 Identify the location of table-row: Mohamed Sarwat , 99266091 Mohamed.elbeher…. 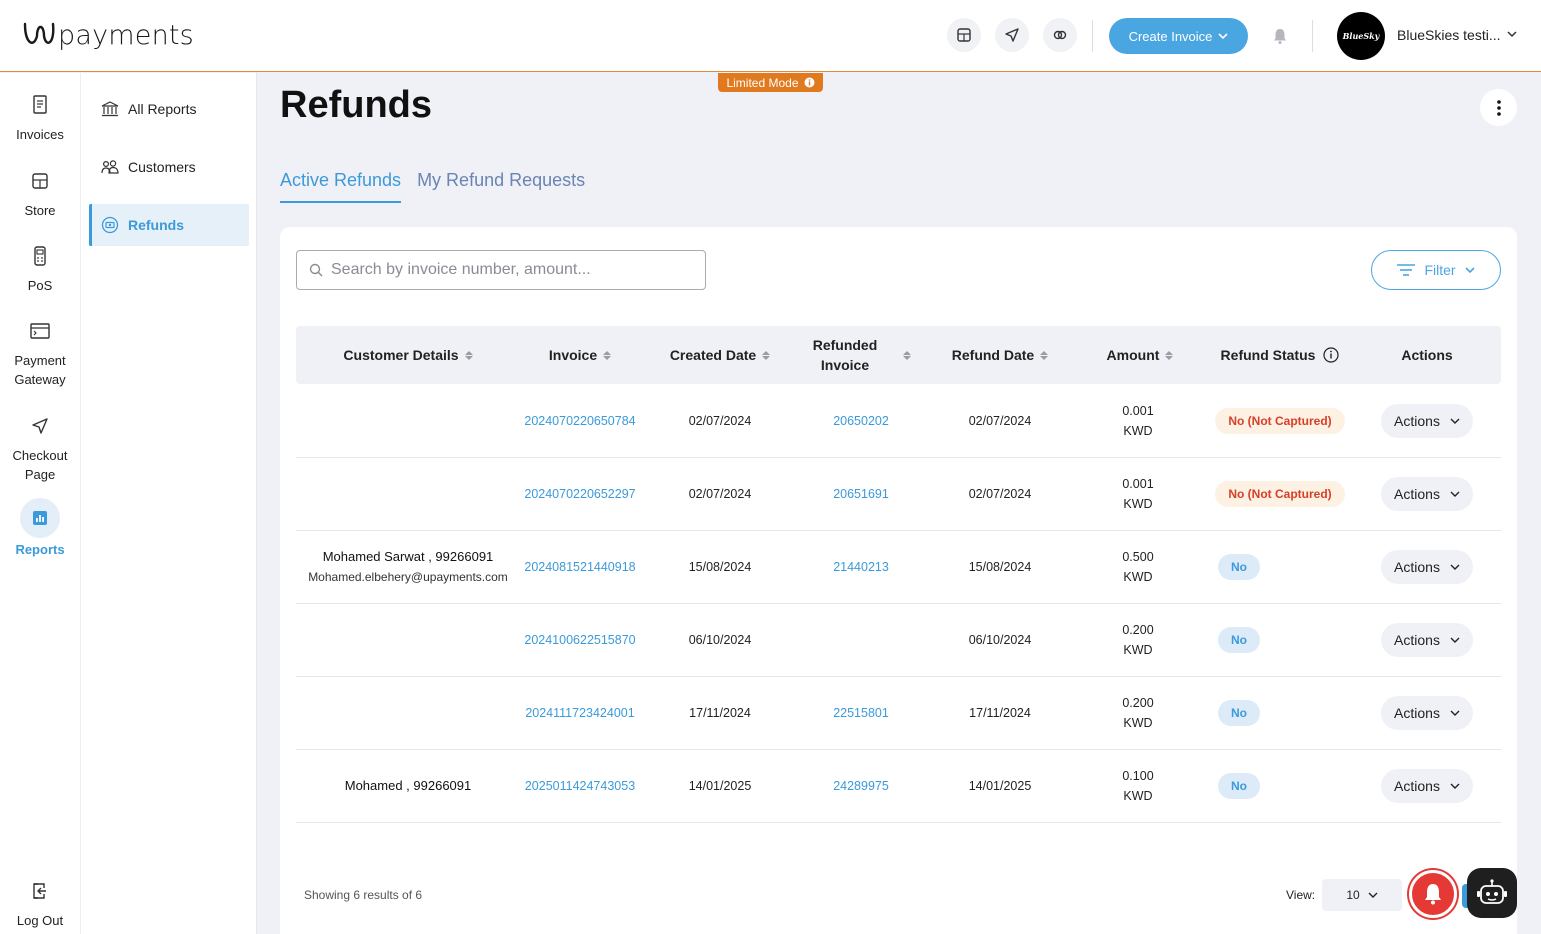
(898, 567).